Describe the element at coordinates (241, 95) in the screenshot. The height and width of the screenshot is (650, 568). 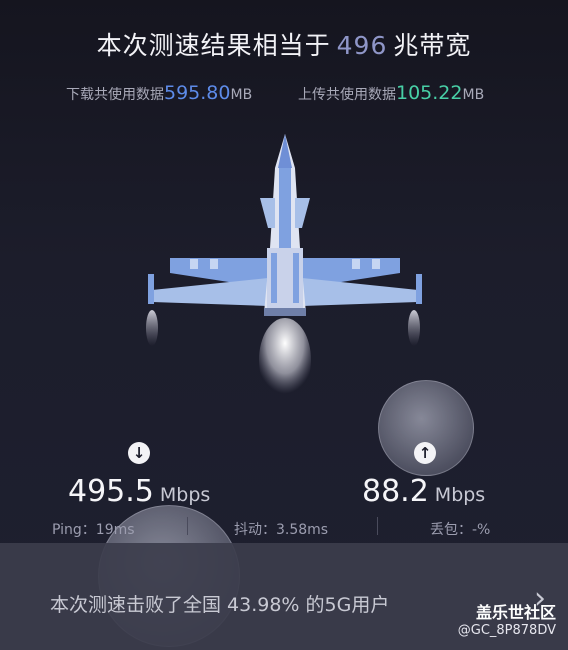
I see `download-usage-unit: MB` at that location.